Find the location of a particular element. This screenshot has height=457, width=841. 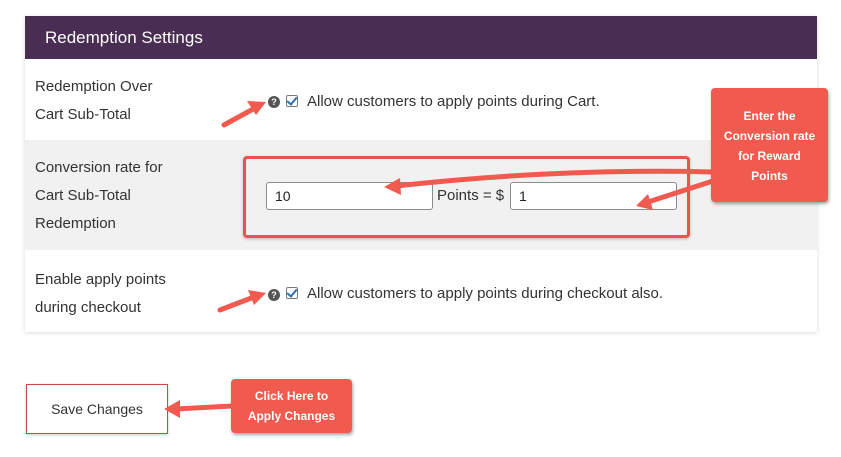

callout-line: Apply Changes is located at coordinates (291, 416).